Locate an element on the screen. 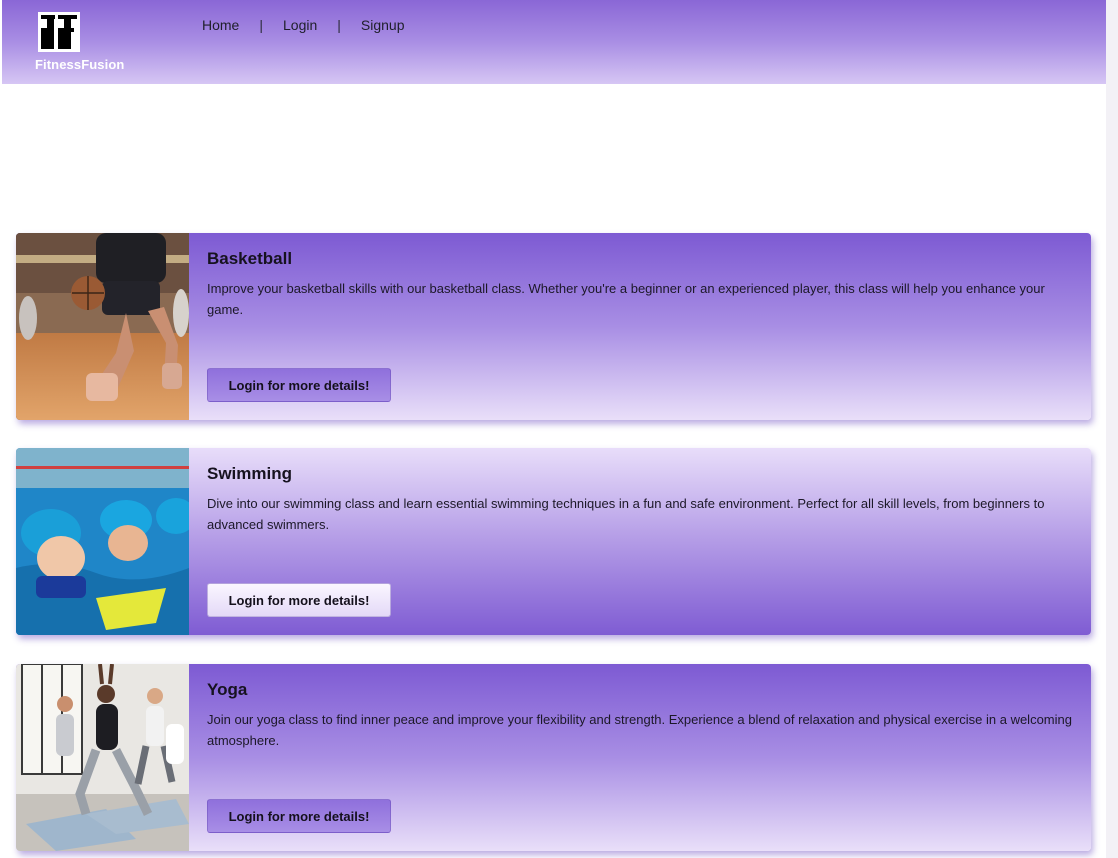 This screenshot has width=1118, height=858. logo-mark-icon is located at coordinates (59, 32).